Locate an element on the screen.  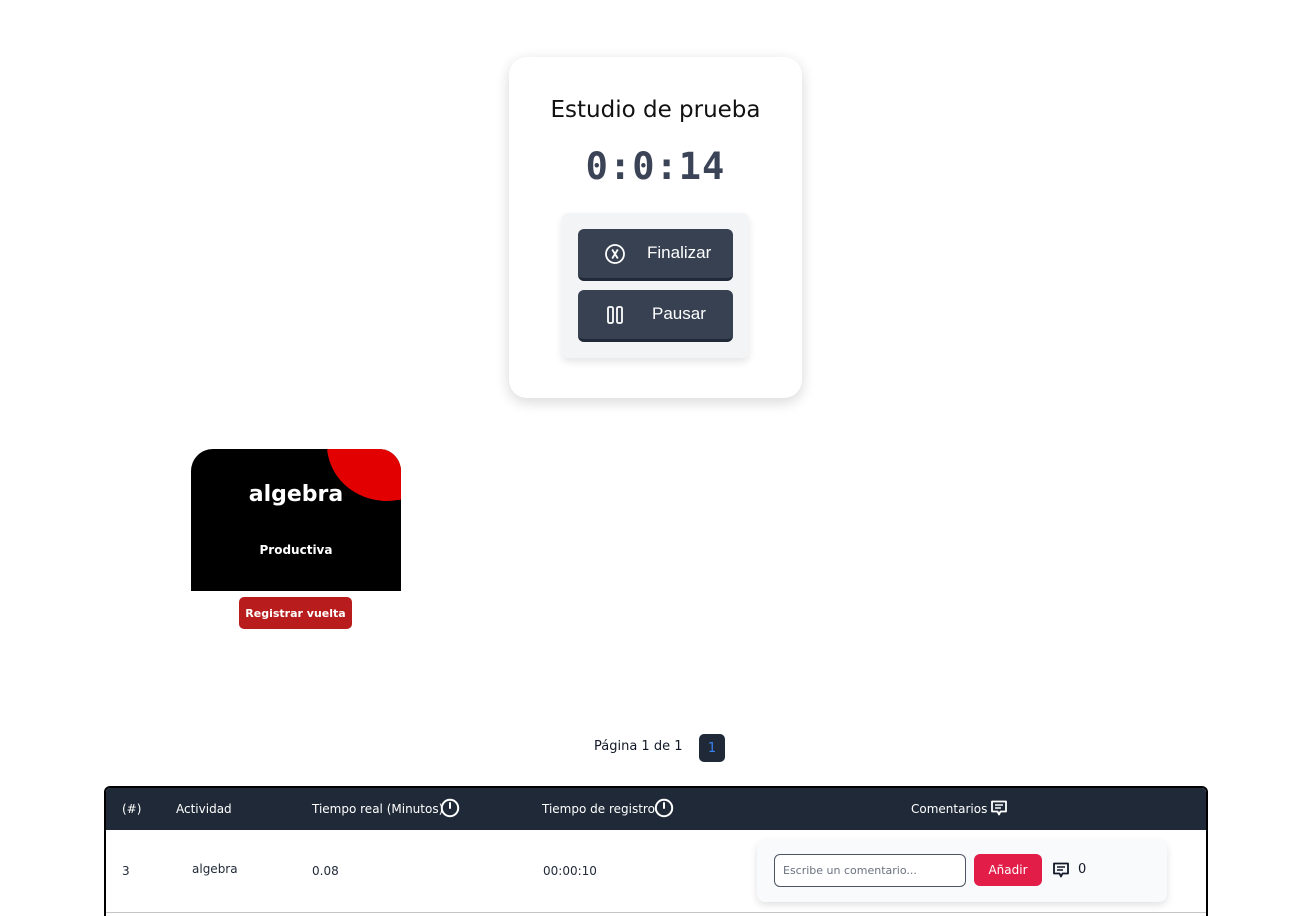
comment-form: Añadir 0 is located at coordinates (962, 871).